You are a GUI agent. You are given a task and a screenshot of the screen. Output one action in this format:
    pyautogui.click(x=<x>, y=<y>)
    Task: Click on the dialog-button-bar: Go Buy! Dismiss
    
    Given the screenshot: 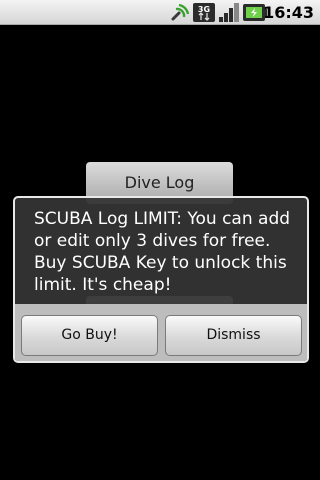 What is the action you would take?
    pyautogui.click(x=161, y=332)
    